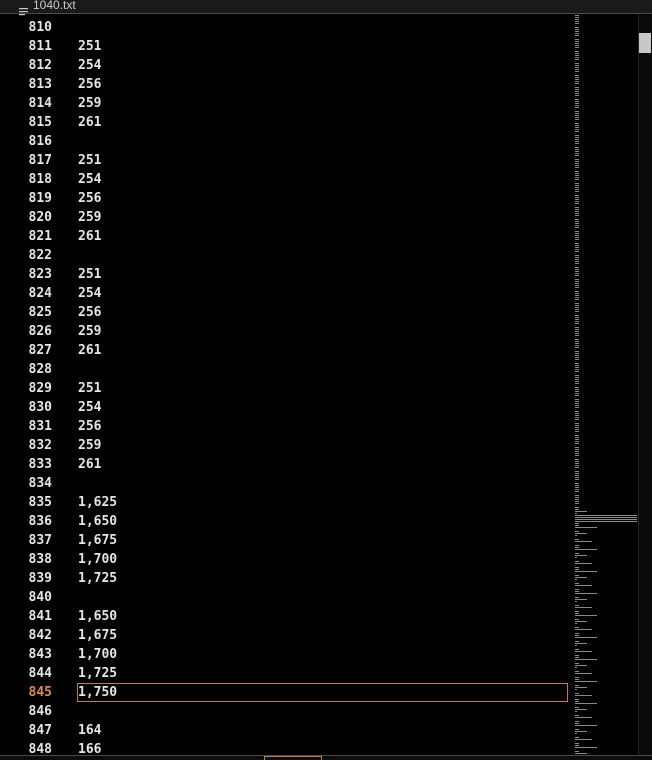 The width and height of the screenshot is (652, 760). I want to click on horizontal-scrollbar, so click(326, 757).